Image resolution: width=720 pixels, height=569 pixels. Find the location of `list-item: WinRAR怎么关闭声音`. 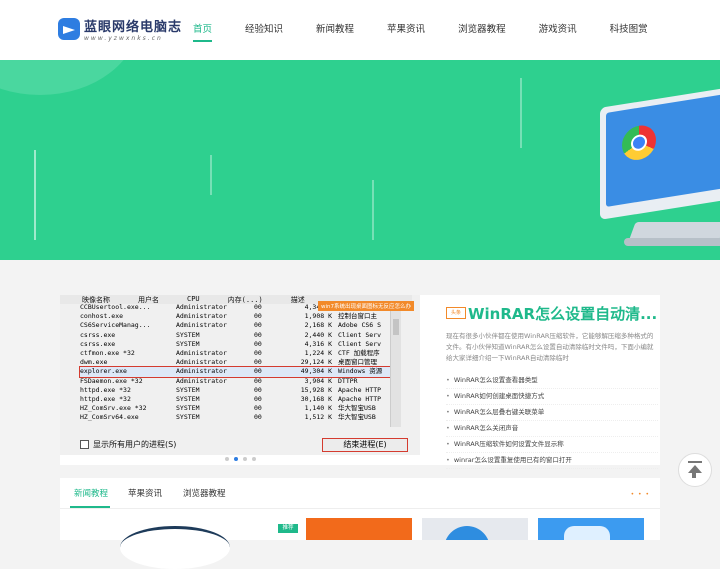

list-item: WinRAR怎么关闭声音 is located at coordinates (552, 429).